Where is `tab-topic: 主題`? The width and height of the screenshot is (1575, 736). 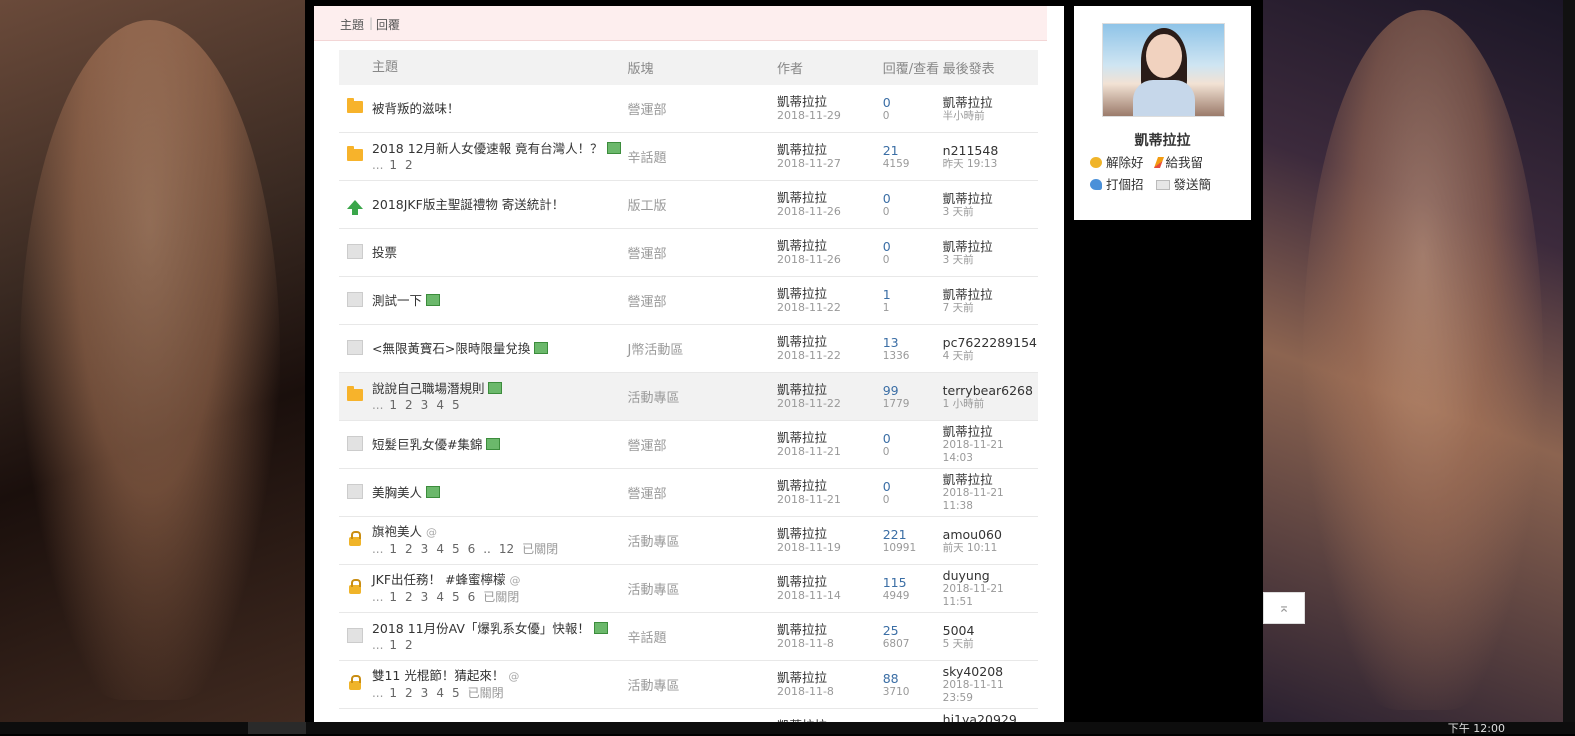 tab-topic: 主題 is located at coordinates (352, 24).